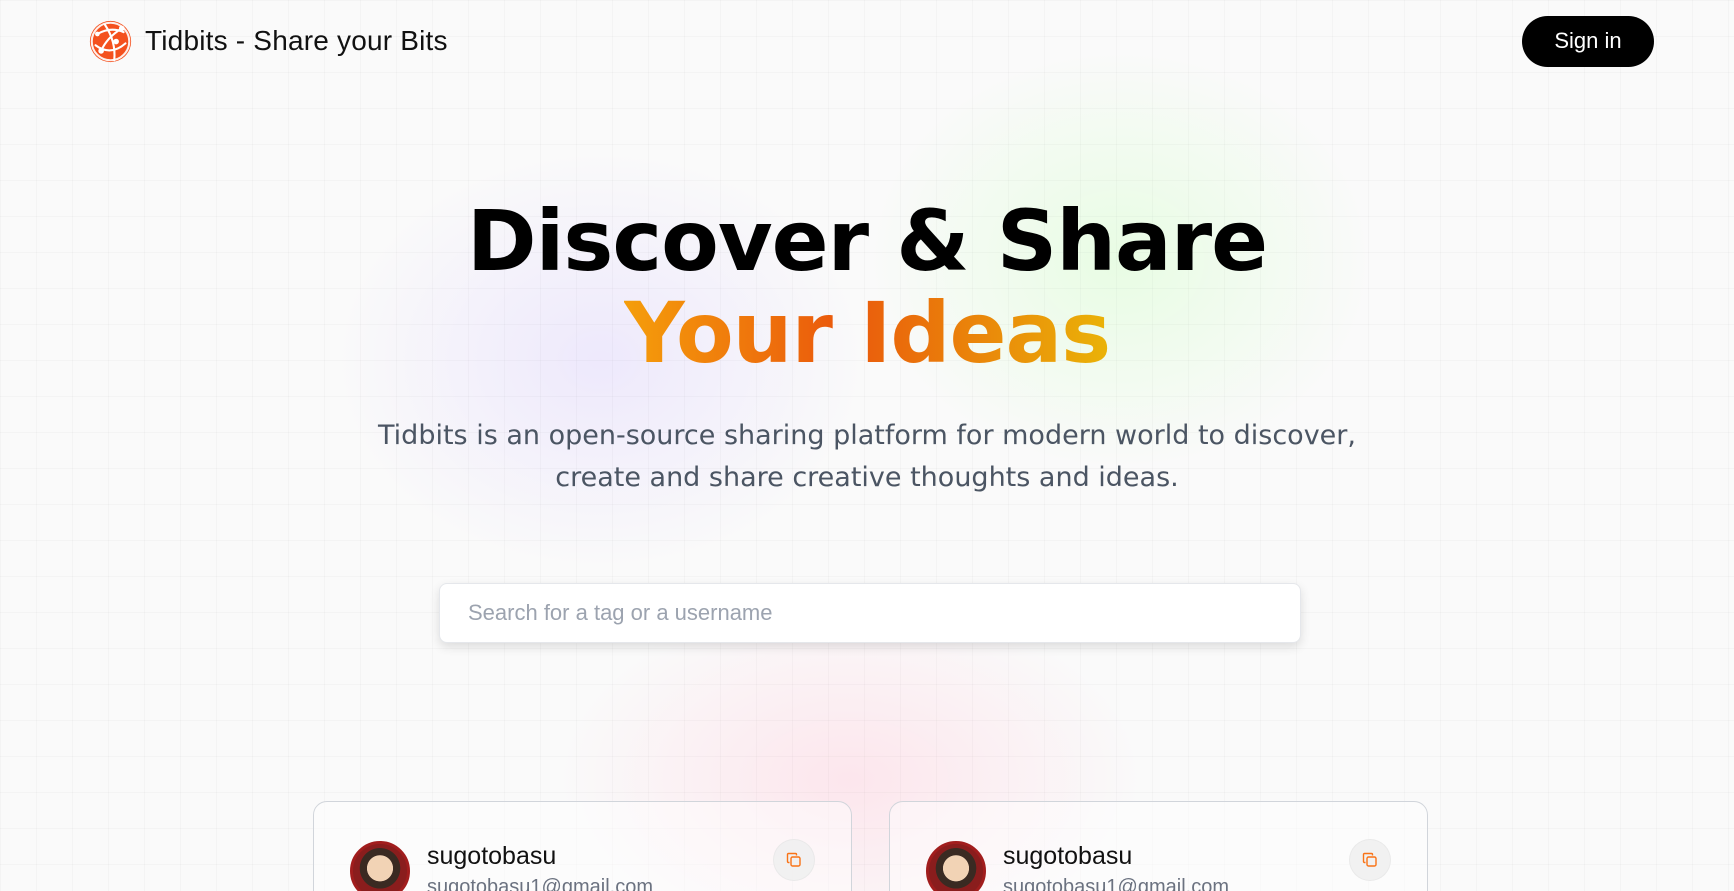  I want to click on top-navbar: Tidbits - Share your Bits Sign in, so click(867, 41).